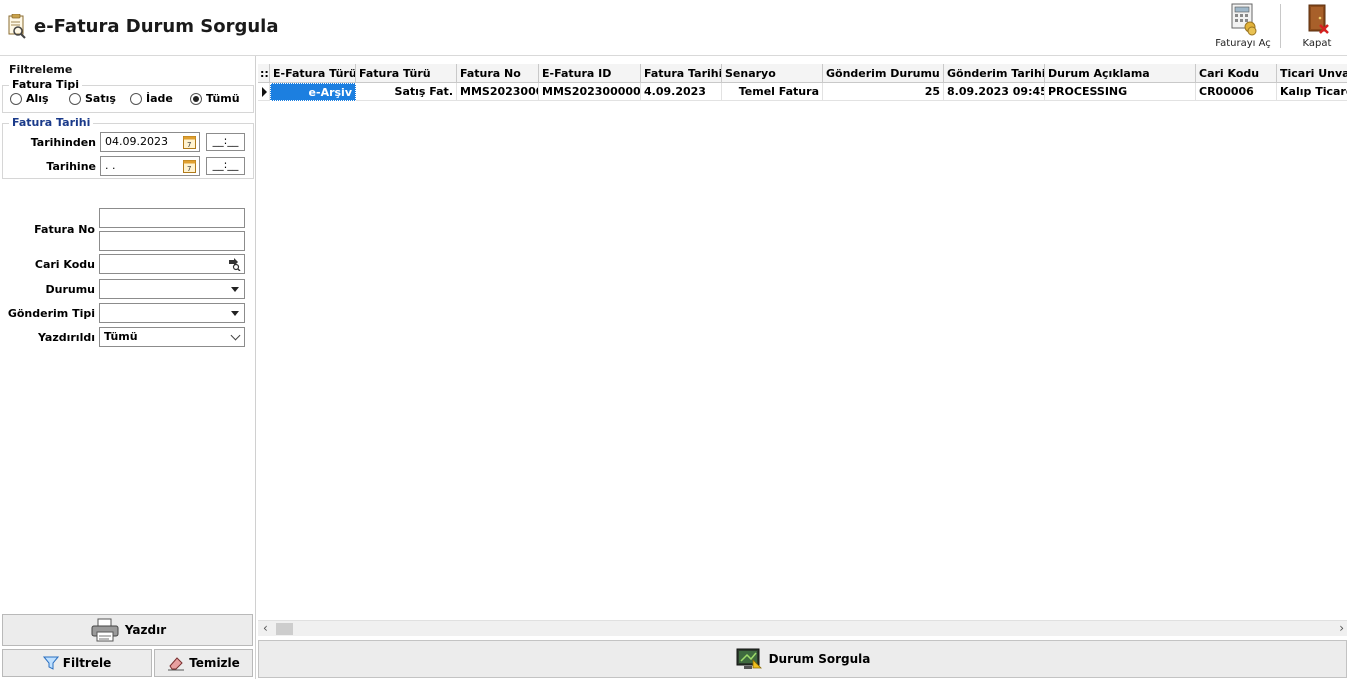 The height and width of the screenshot is (679, 1347). I want to click on filter-button-label: Filtrele, so click(87, 663).